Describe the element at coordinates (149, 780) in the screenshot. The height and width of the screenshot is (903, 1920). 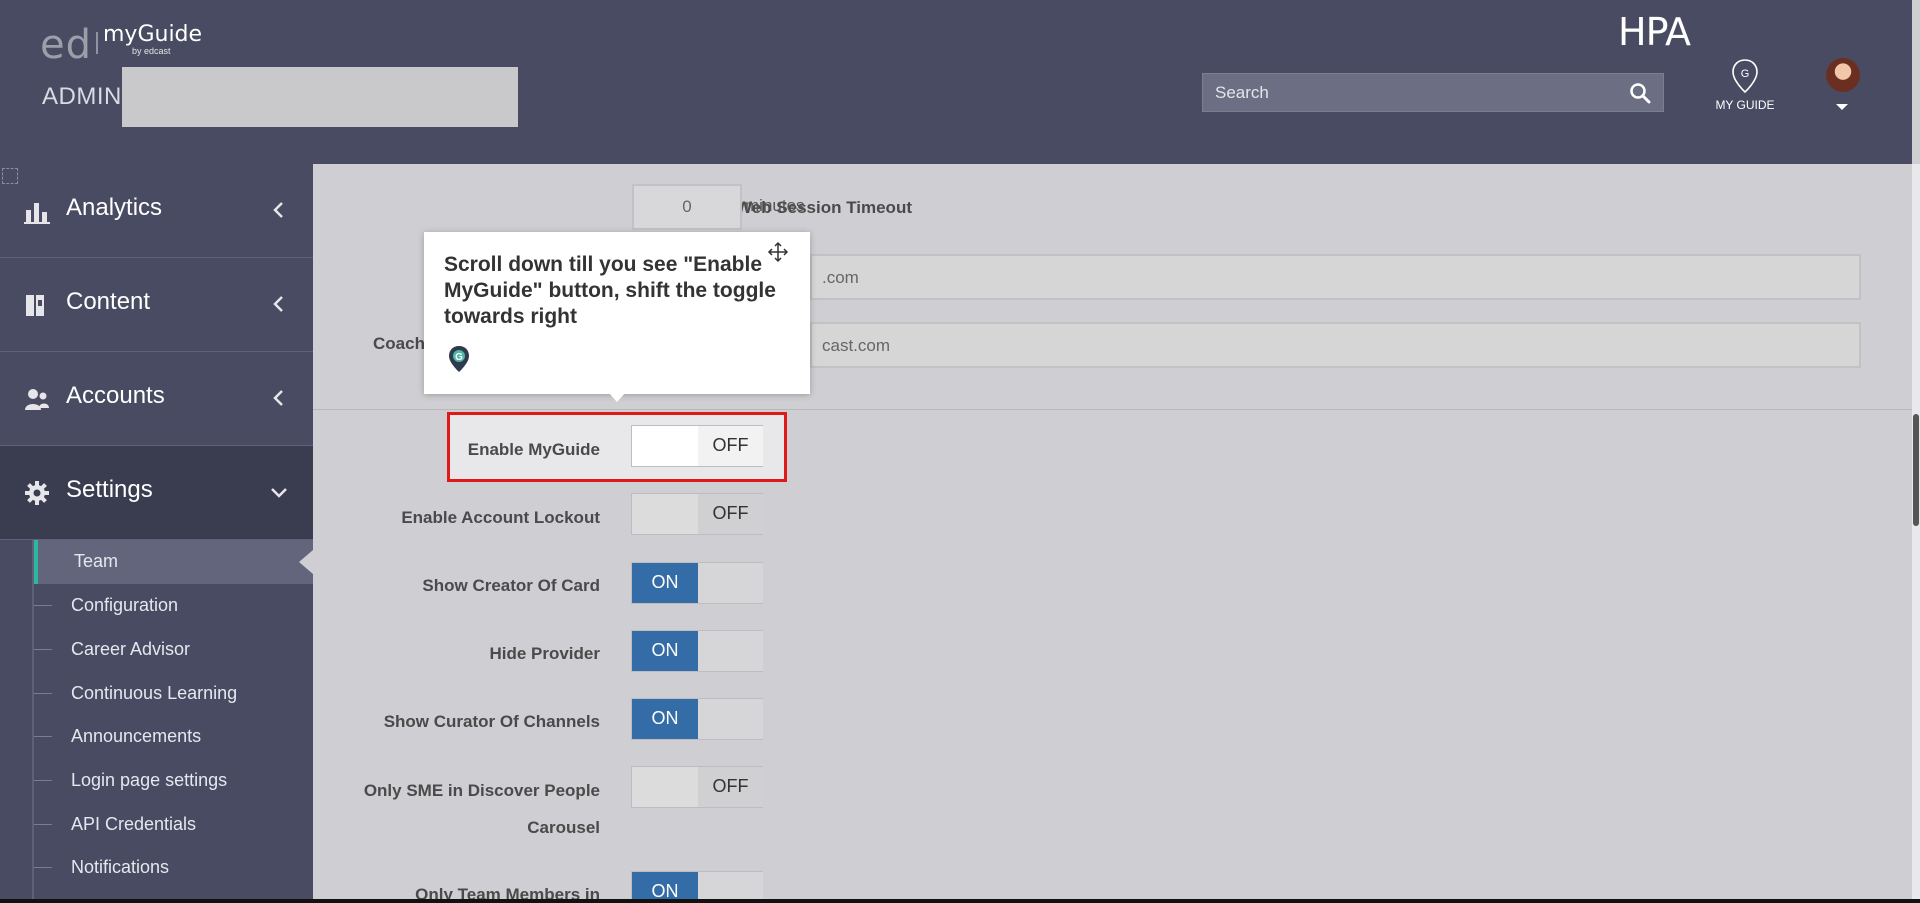
I see `subnav-item-label: Login page settings` at that location.